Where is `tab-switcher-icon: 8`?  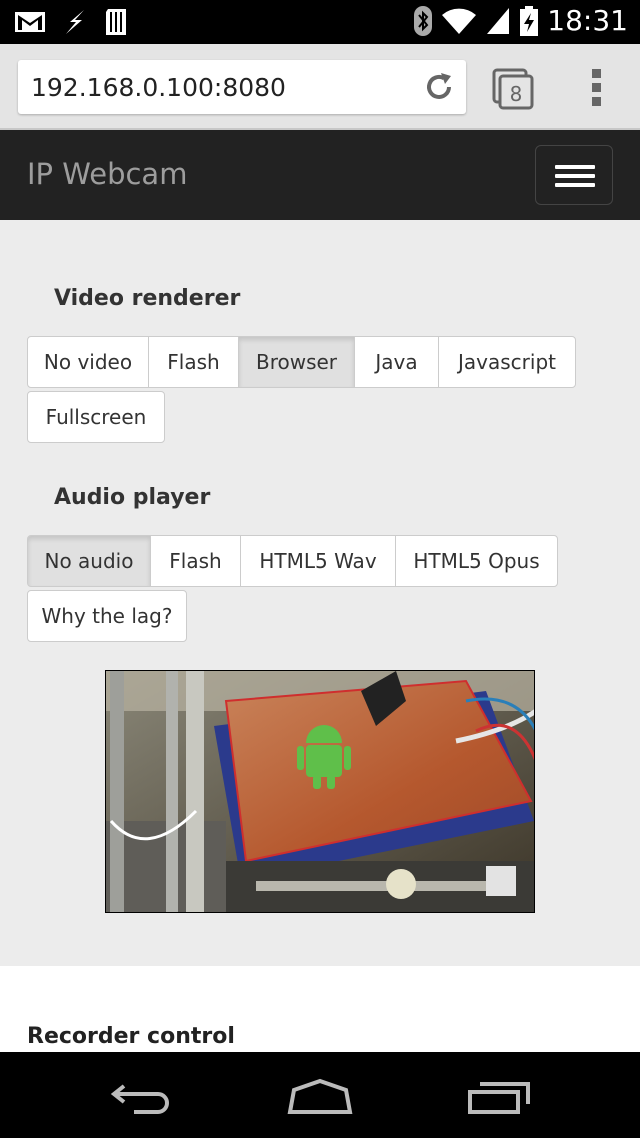 tab-switcher-icon: 8 is located at coordinates (513, 89).